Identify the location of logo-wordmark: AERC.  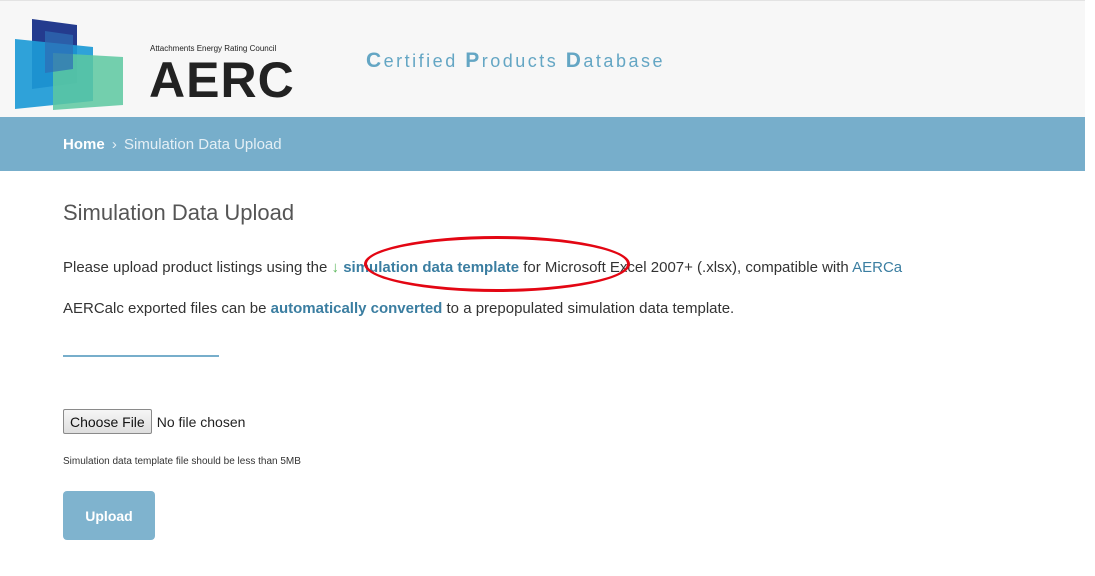
(222, 80).